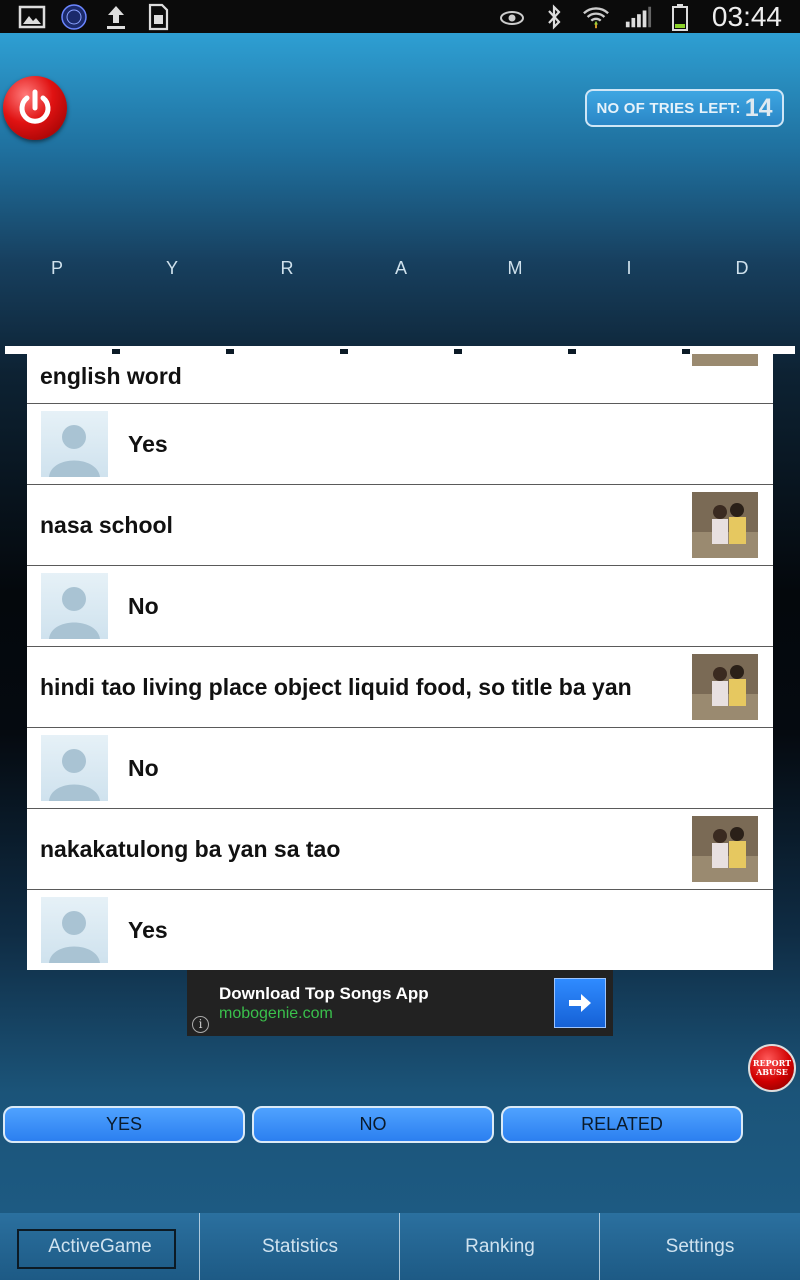 This screenshot has height=1280, width=800. Describe the element at coordinates (596, 17) in the screenshot. I see `wifi-icon` at that location.